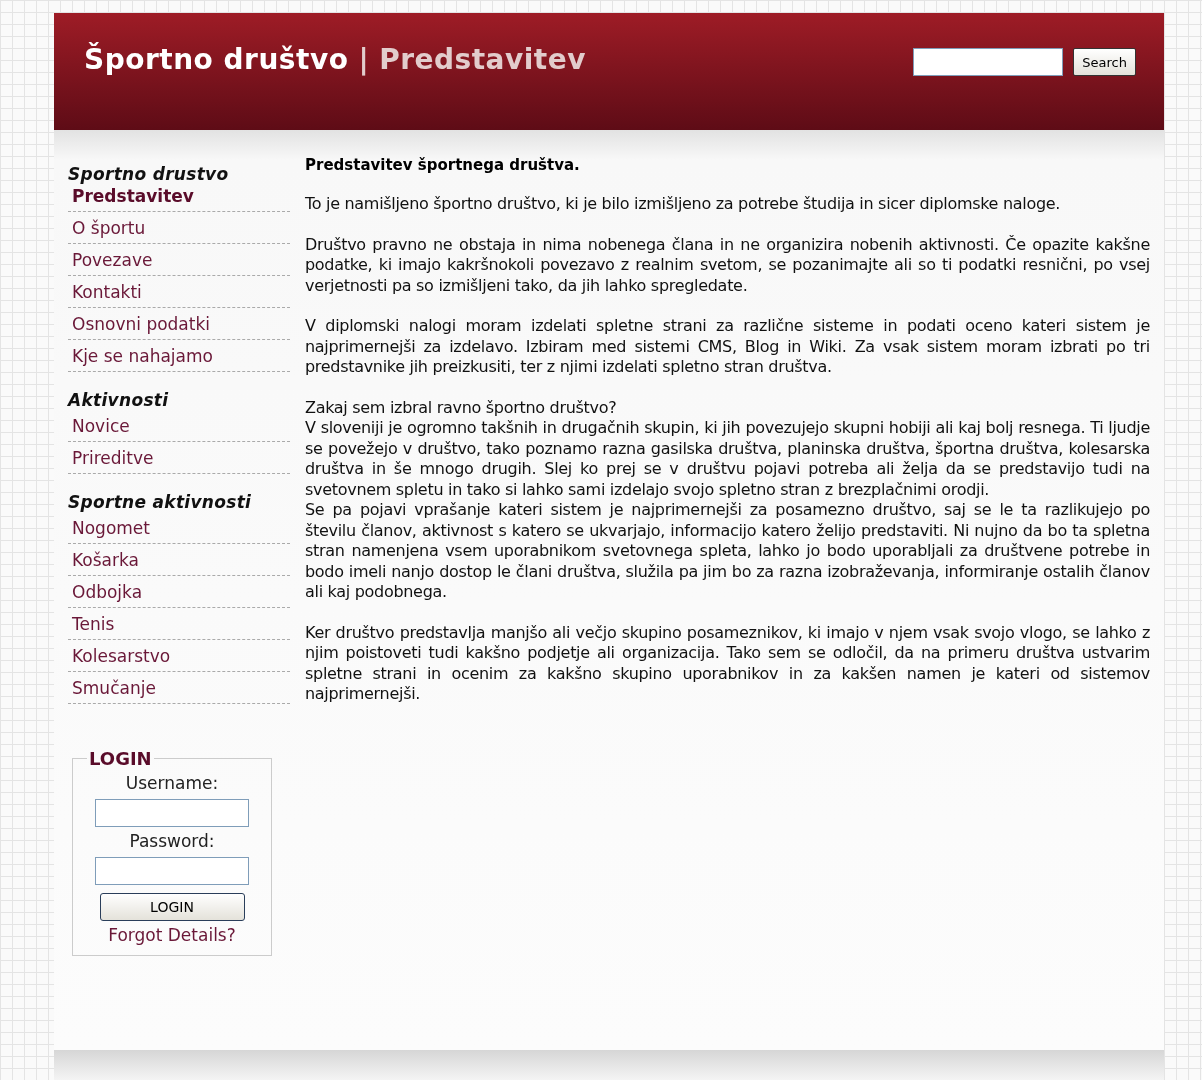  What do you see at coordinates (1104, 62) in the screenshot?
I see `search-button: Search` at bounding box center [1104, 62].